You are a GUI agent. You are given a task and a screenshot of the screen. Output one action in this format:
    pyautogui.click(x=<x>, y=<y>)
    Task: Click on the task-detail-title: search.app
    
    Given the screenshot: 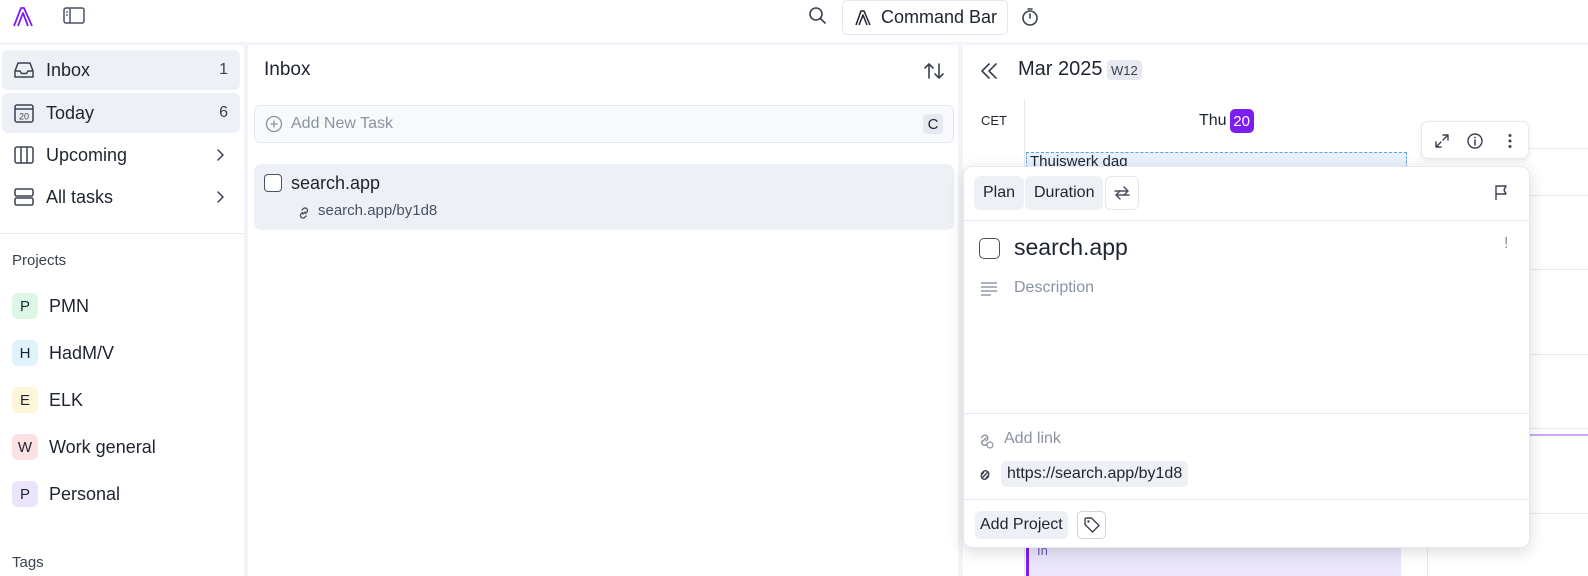 What is the action you would take?
    pyautogui.click(x=1071, y=247)
    